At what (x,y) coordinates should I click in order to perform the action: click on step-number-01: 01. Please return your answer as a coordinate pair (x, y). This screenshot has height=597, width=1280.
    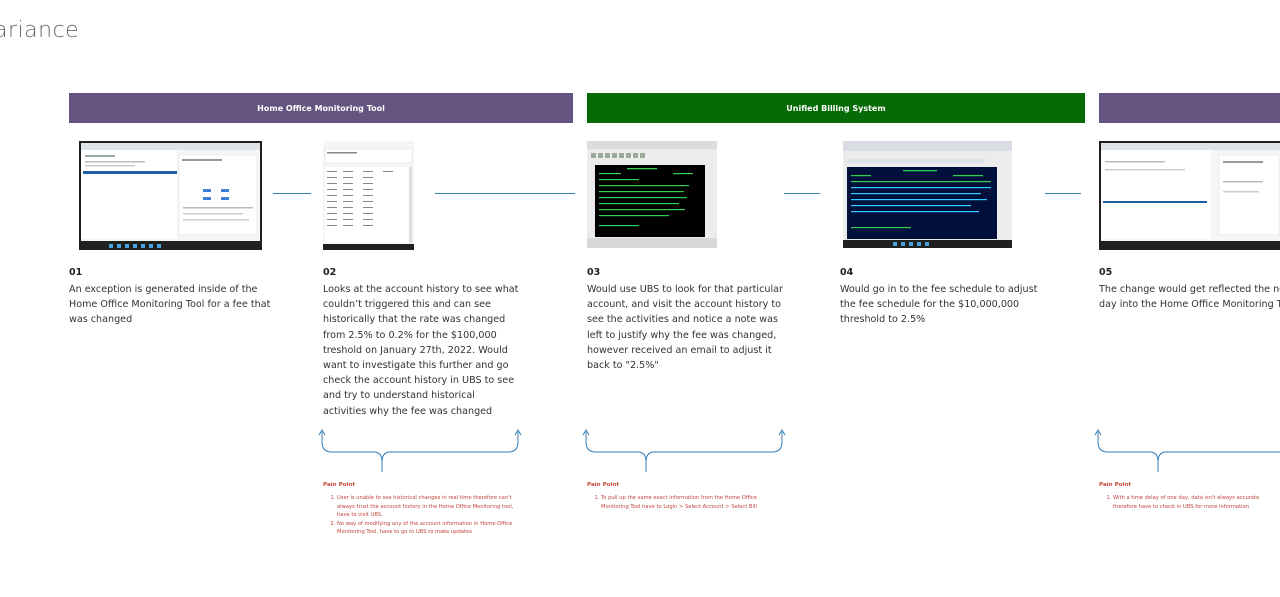
    Looking at the image, I should click on (76, 272).